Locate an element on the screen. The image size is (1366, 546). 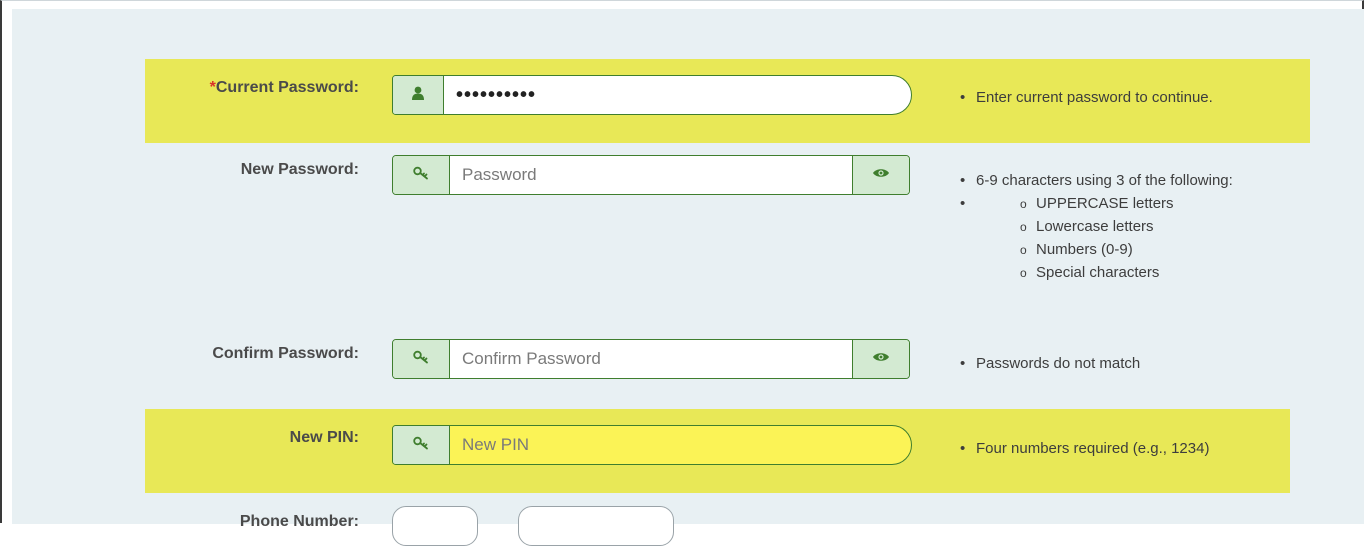
current-password-input is located at coordinates (677, 95).